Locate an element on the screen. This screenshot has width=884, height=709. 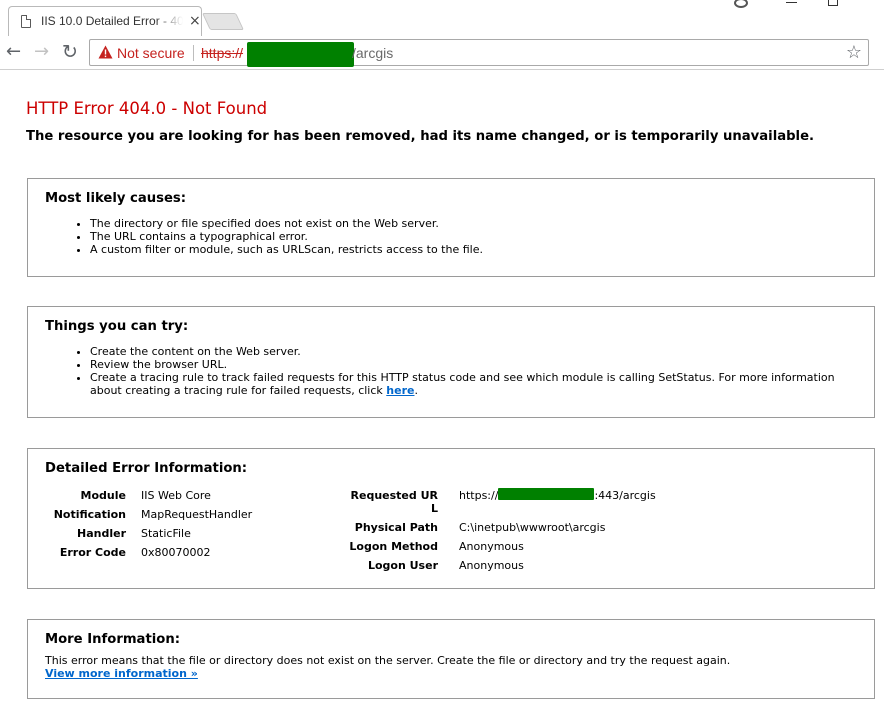
more-info-heading: More Information: is located at coordinates (113, 639).